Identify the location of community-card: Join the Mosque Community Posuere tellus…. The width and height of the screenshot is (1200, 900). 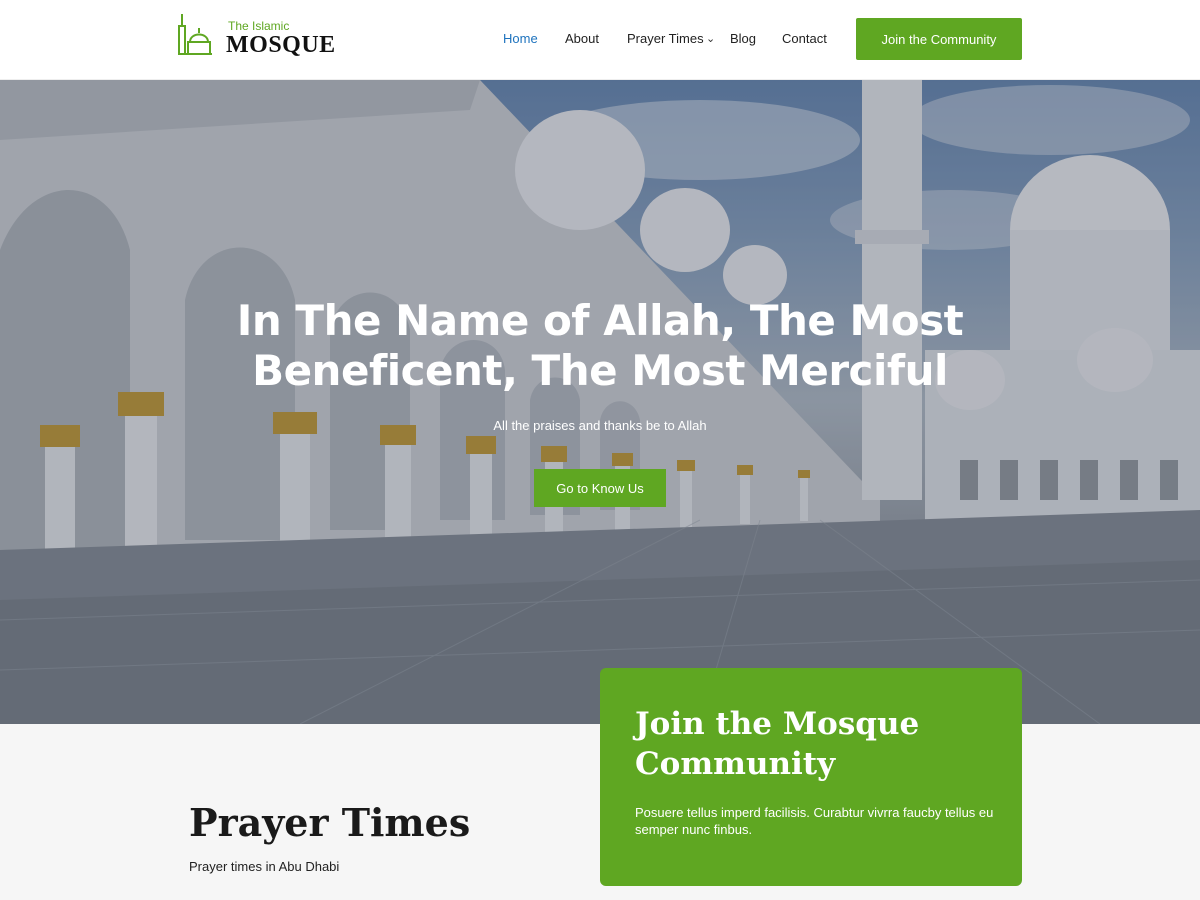
(811, 777).